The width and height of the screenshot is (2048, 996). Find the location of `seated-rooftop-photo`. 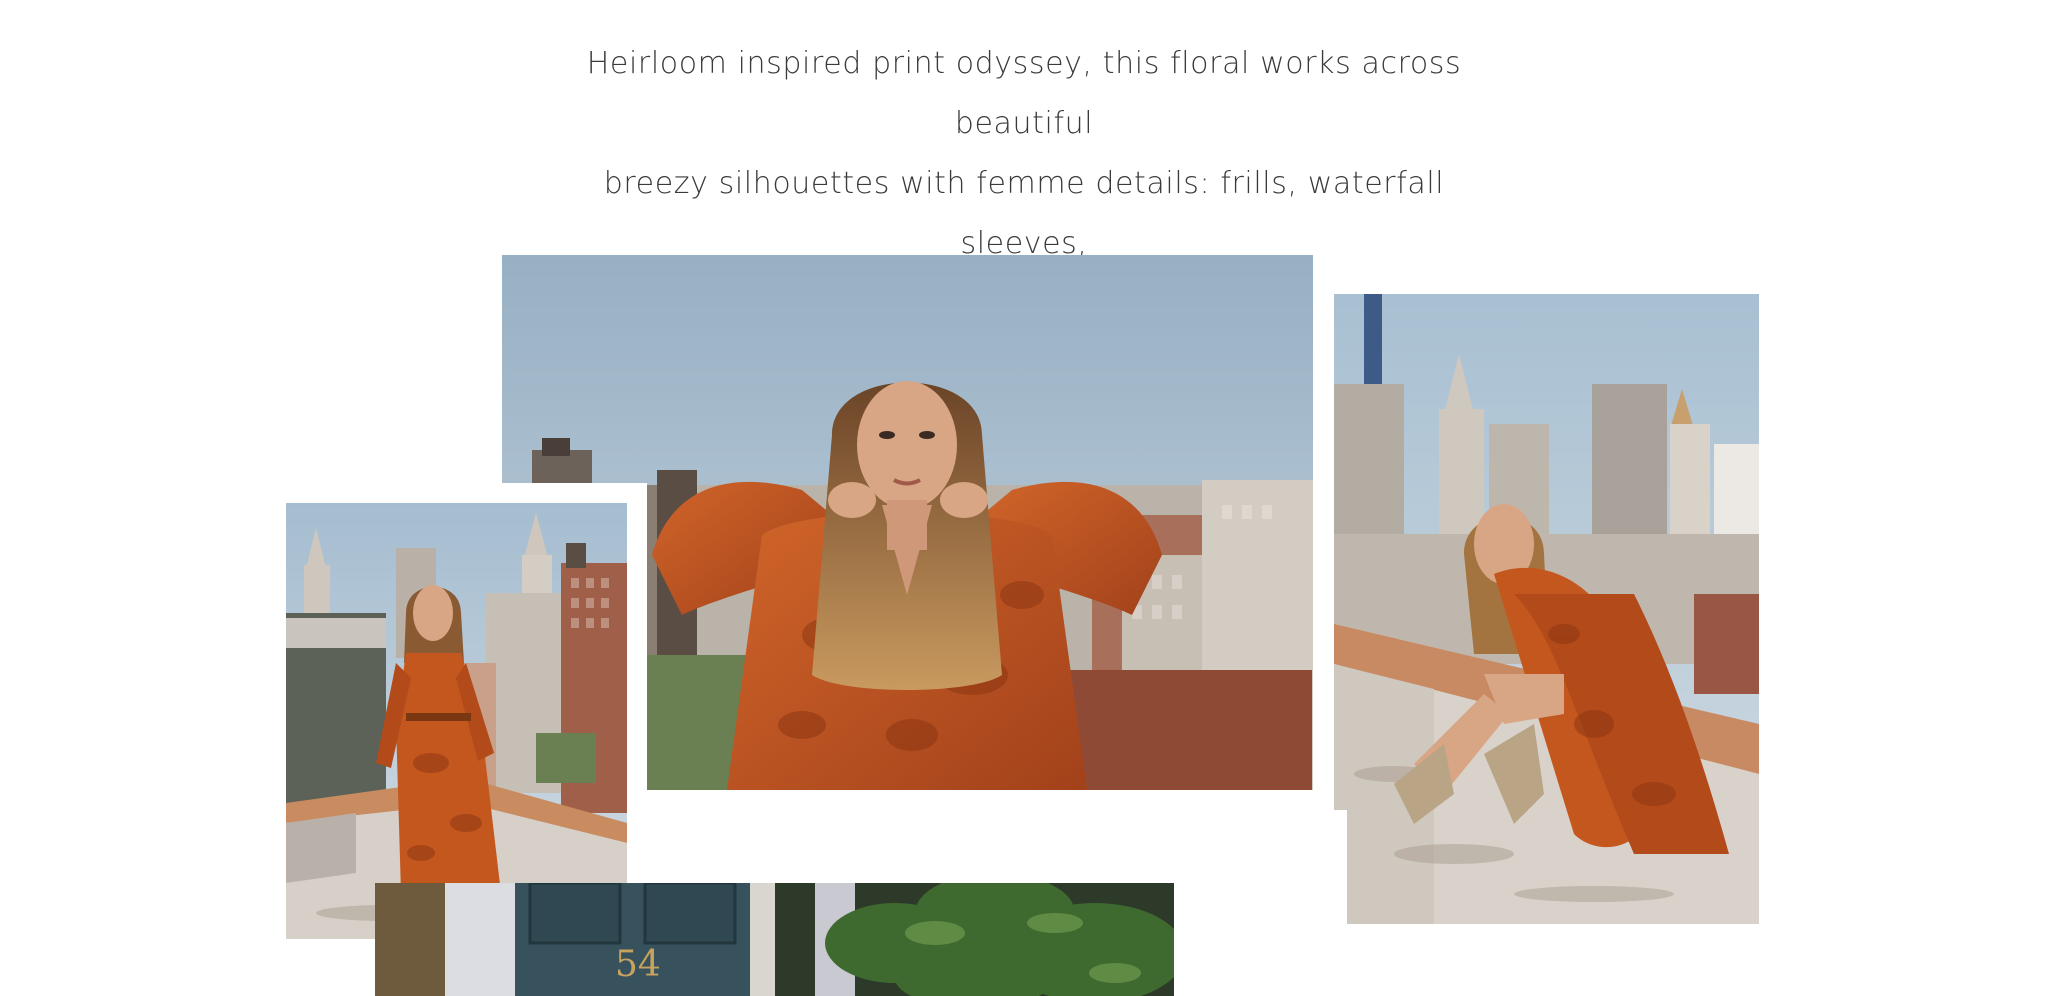

seated-rooftop-photo is located at coordinates (1546, 609).